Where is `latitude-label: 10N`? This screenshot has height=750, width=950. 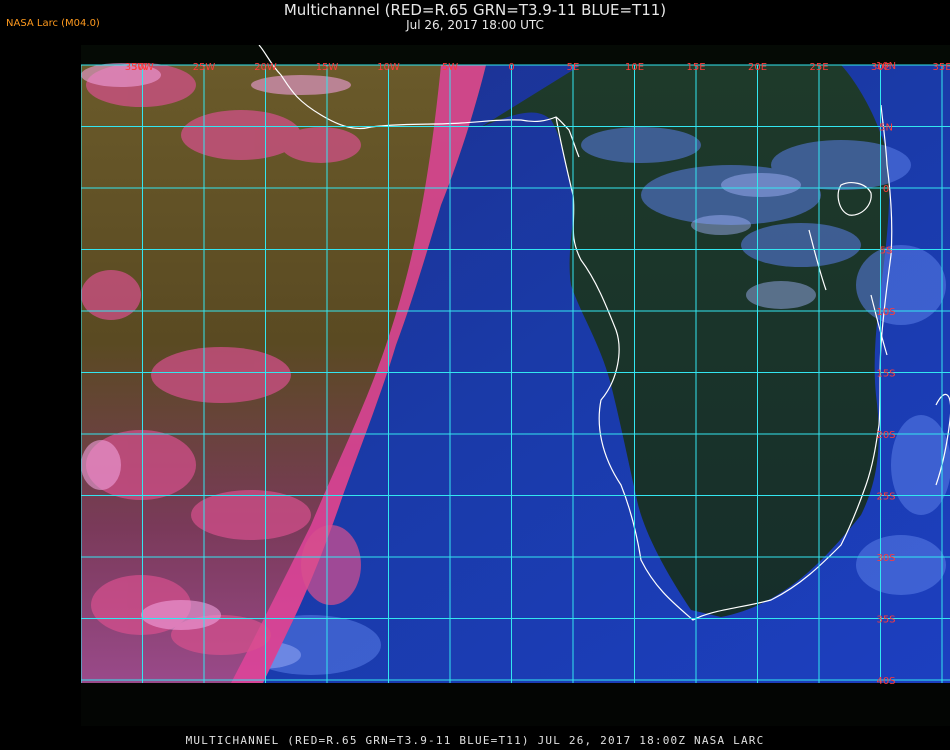
latitude-label: 10N is located at coordinates (886, 66).